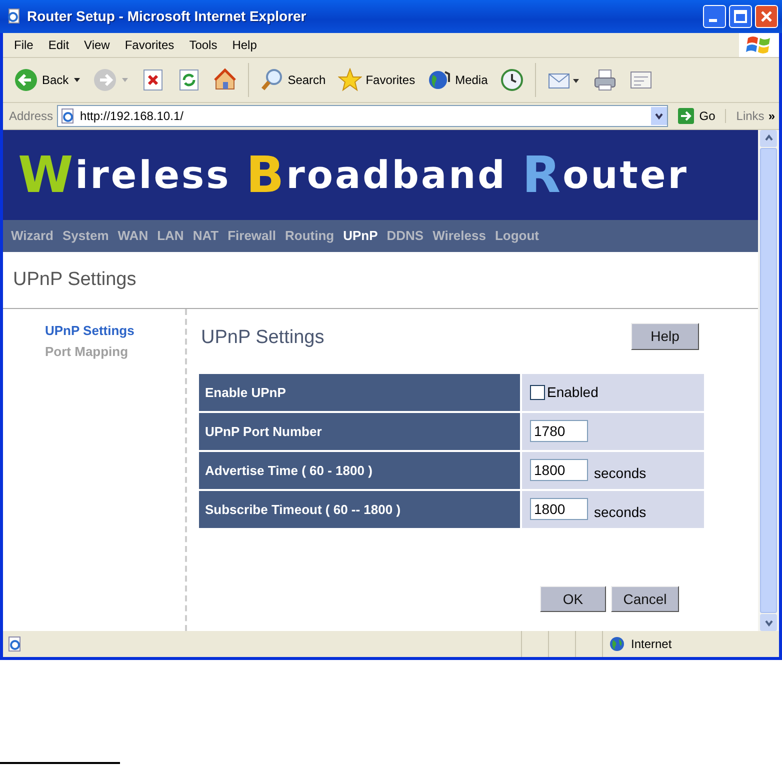  Describe the element at coordinates (47, 80) in the screenshot. I see `back-button: Back` at that location.